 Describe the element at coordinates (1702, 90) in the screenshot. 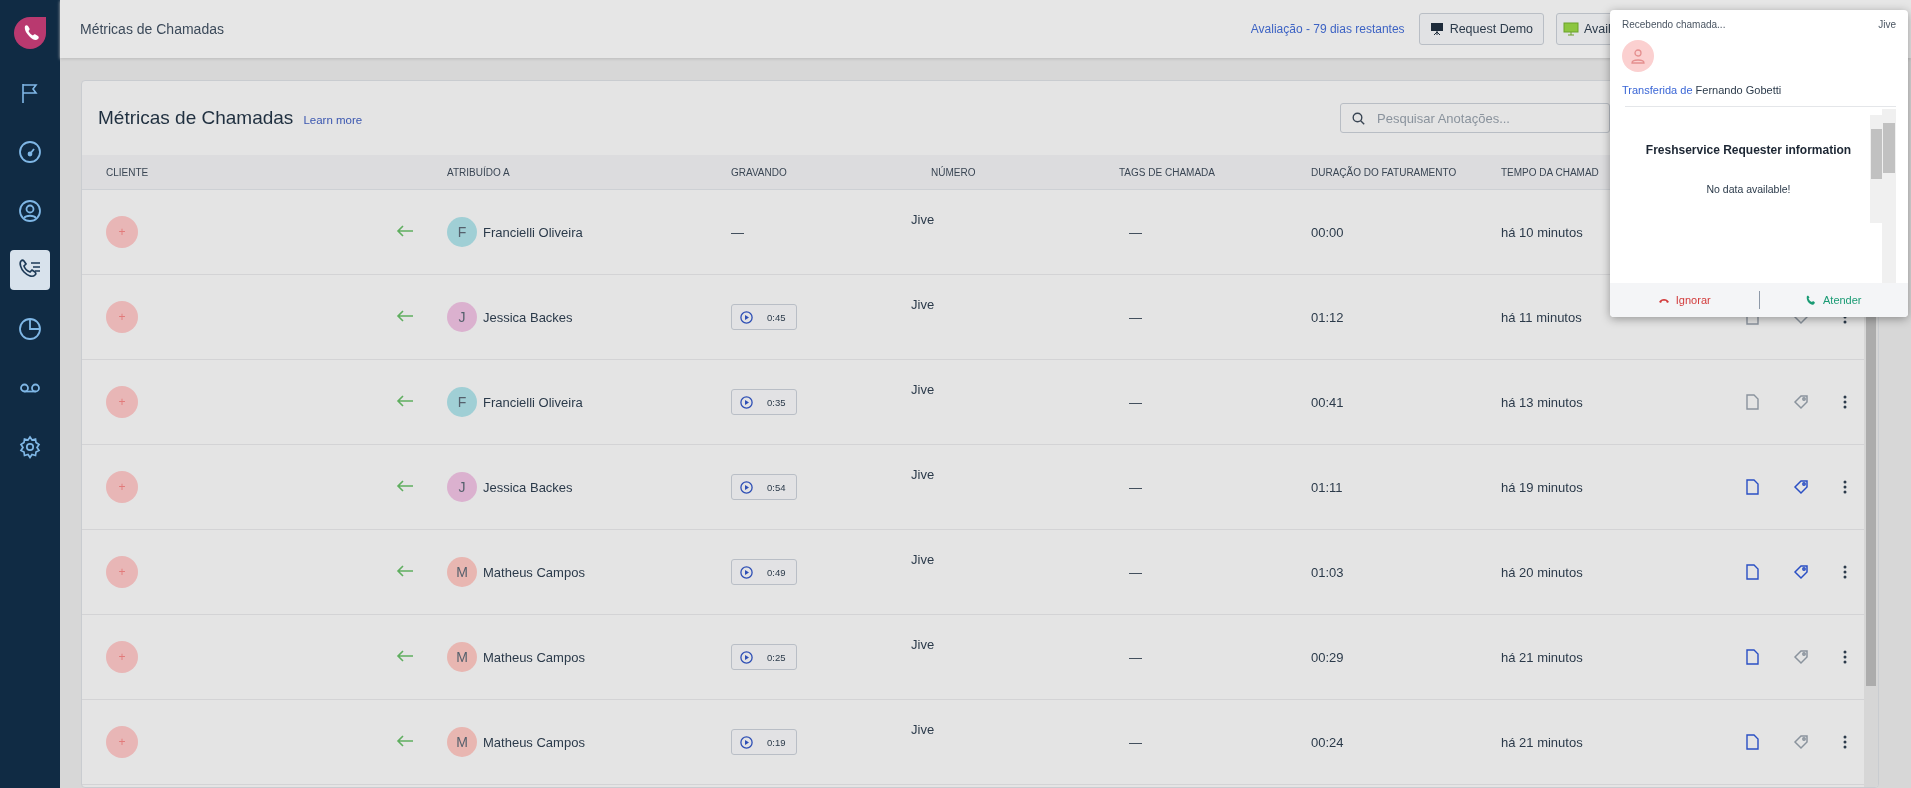

I see `transfer-info: Transferida de Fernando Gobetti` at that location.